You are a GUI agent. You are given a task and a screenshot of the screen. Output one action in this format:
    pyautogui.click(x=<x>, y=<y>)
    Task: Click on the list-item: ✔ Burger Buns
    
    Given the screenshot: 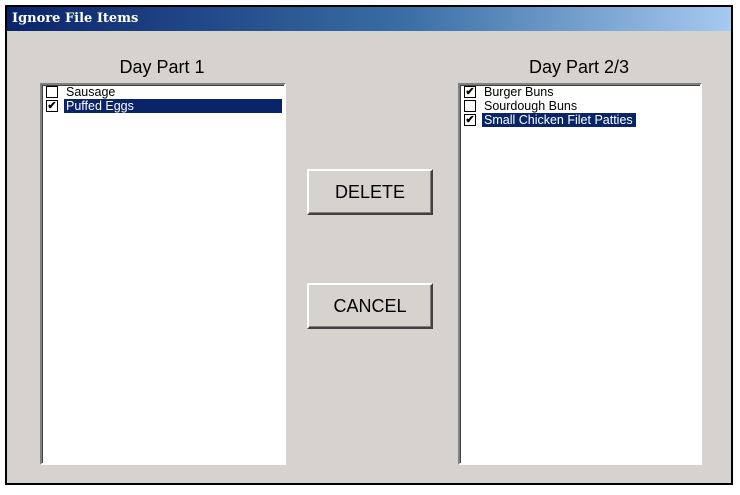 What is the action you would take?
    pyautogui.click(x=581, y=92)
    